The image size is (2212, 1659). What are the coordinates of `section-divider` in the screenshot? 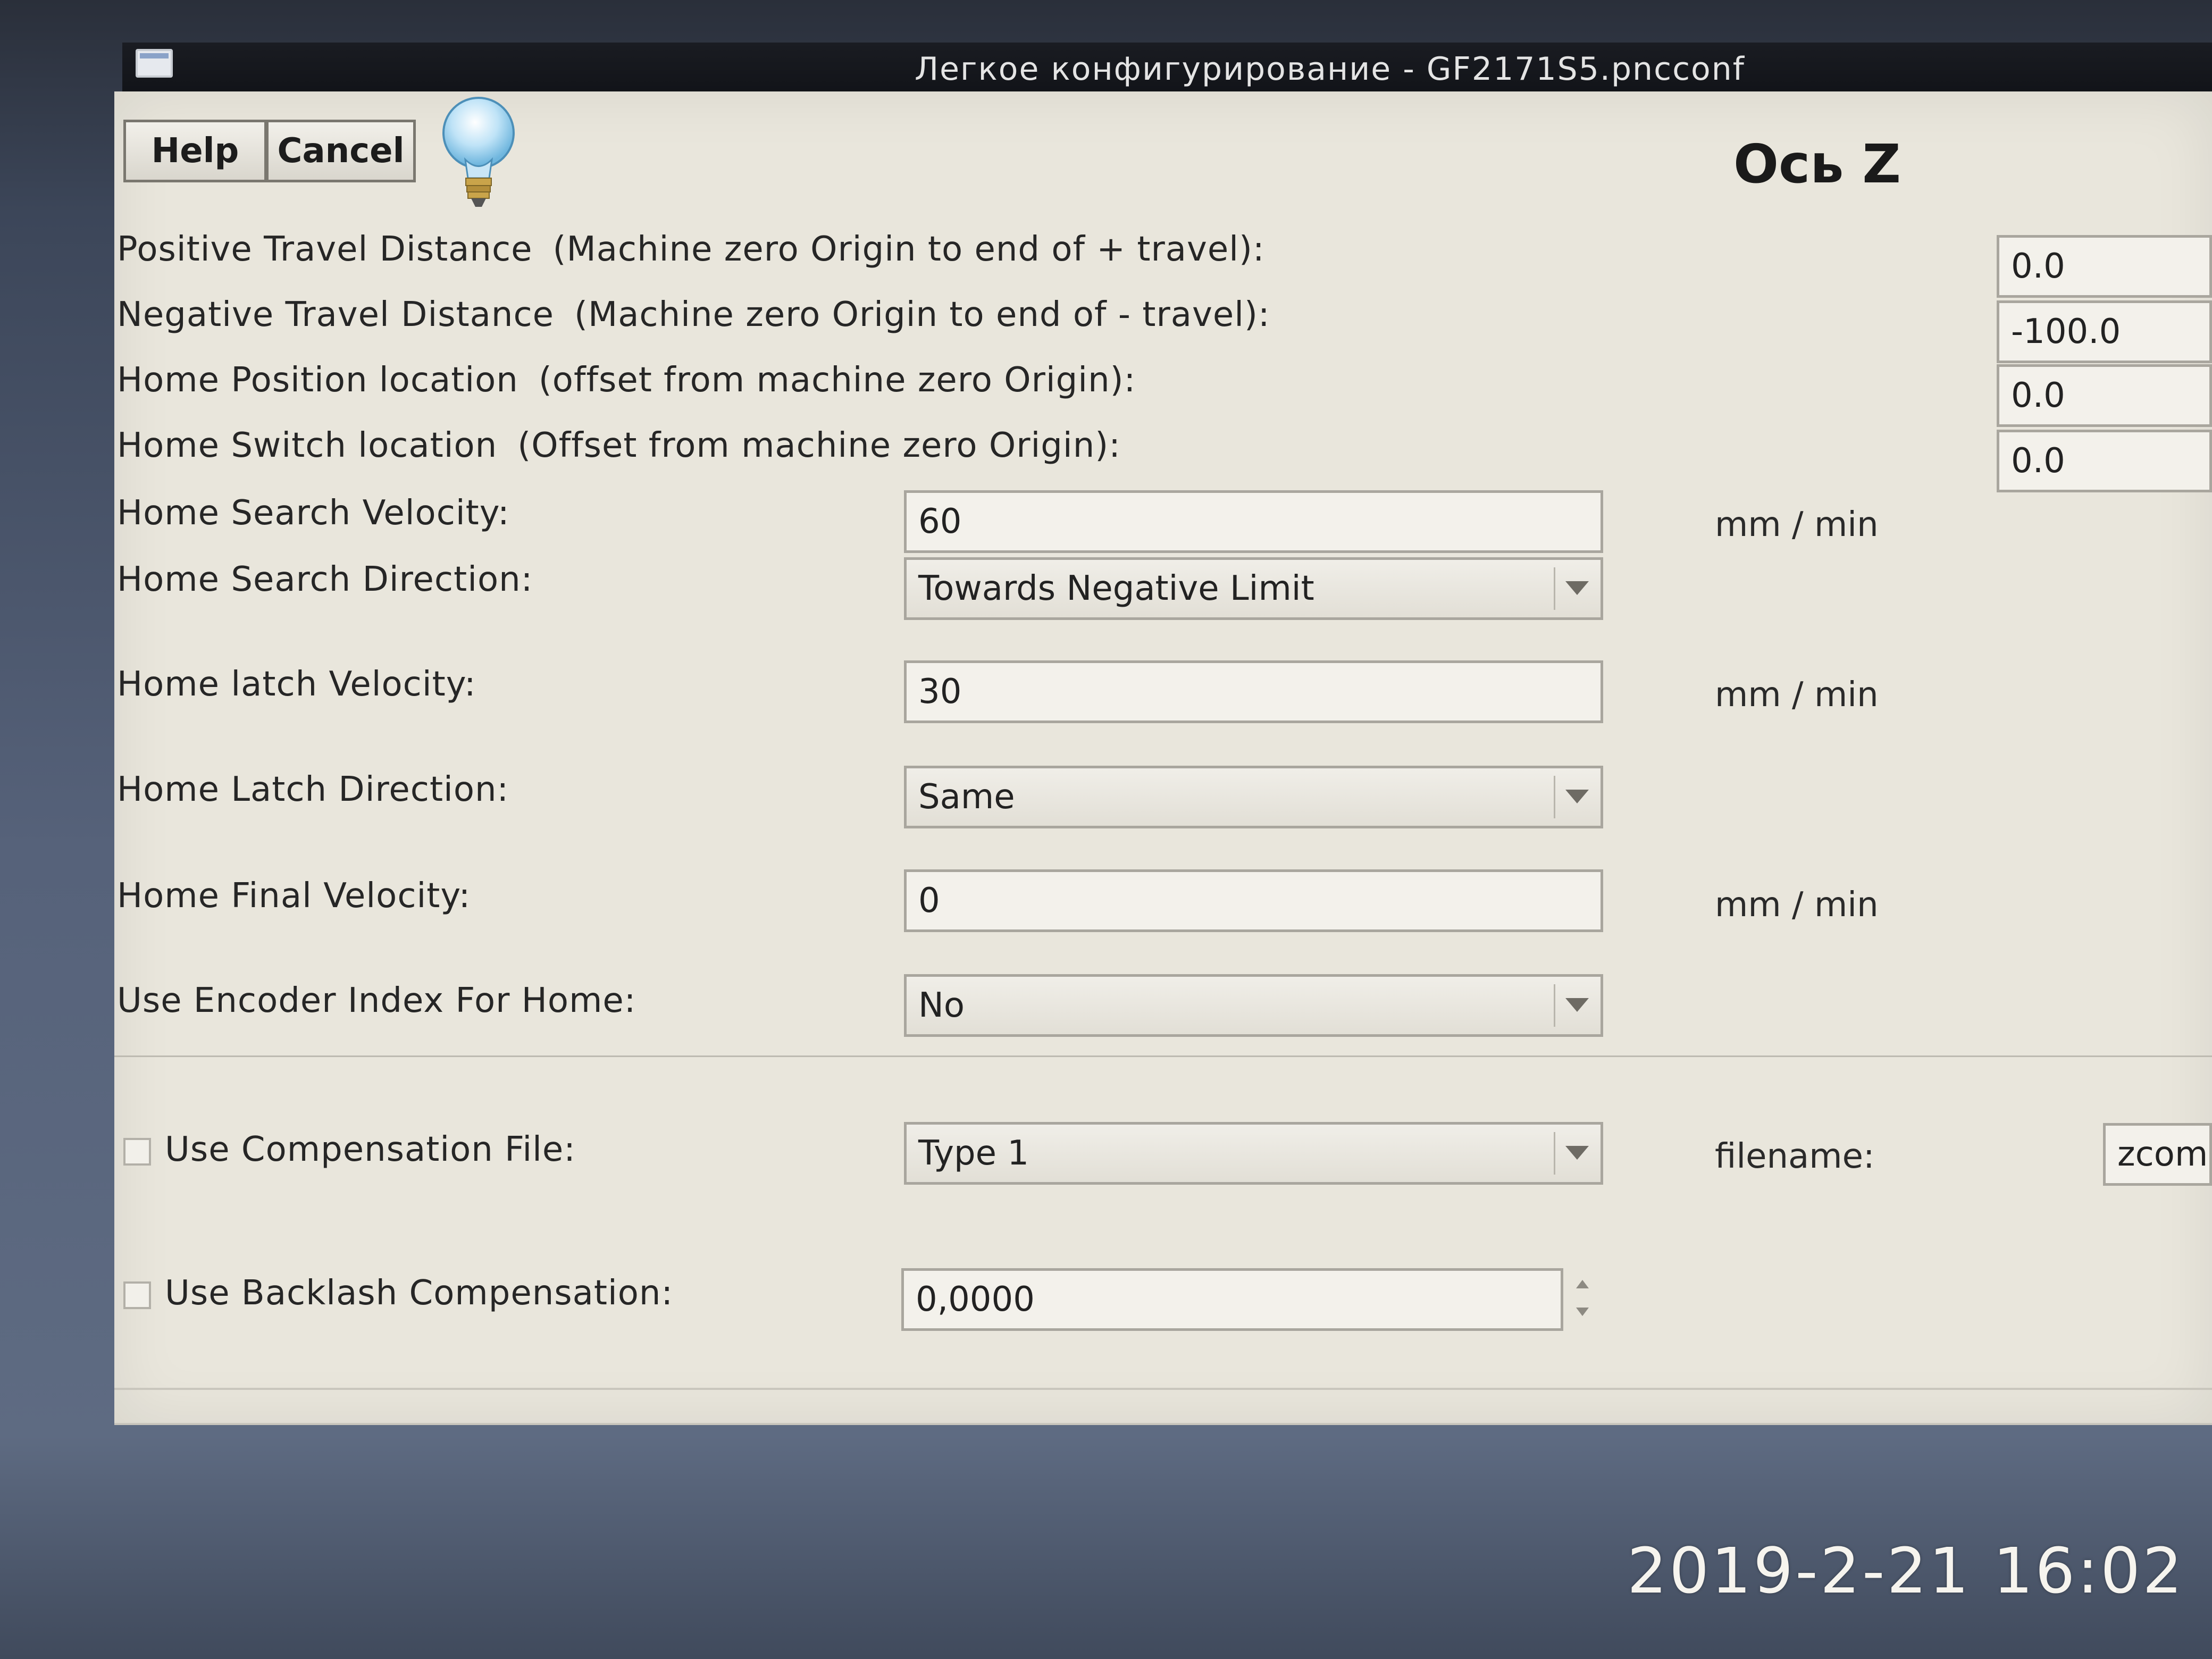 It's located at (1163, 1056).